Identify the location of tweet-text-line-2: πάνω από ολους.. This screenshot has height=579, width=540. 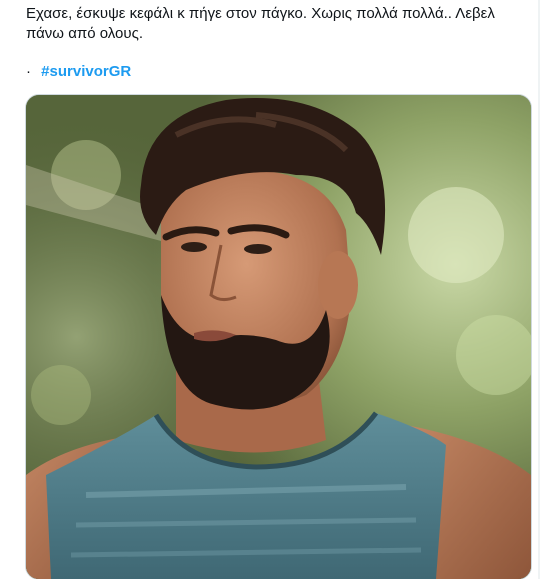
(84, 33).